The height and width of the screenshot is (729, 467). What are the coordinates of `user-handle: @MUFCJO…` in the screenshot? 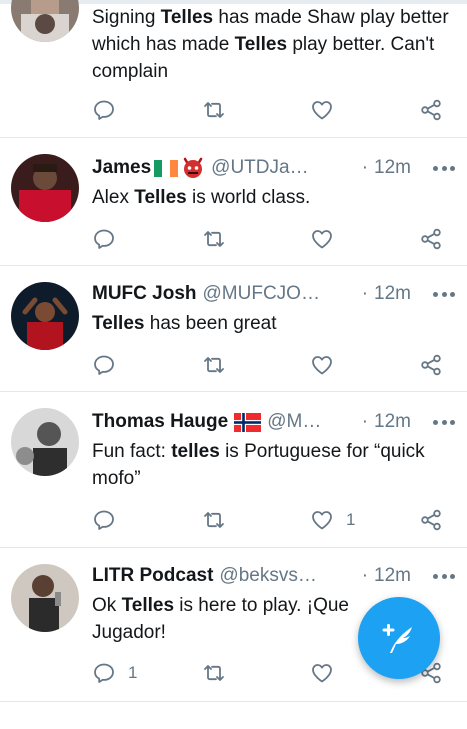 It's located at (261, 293).